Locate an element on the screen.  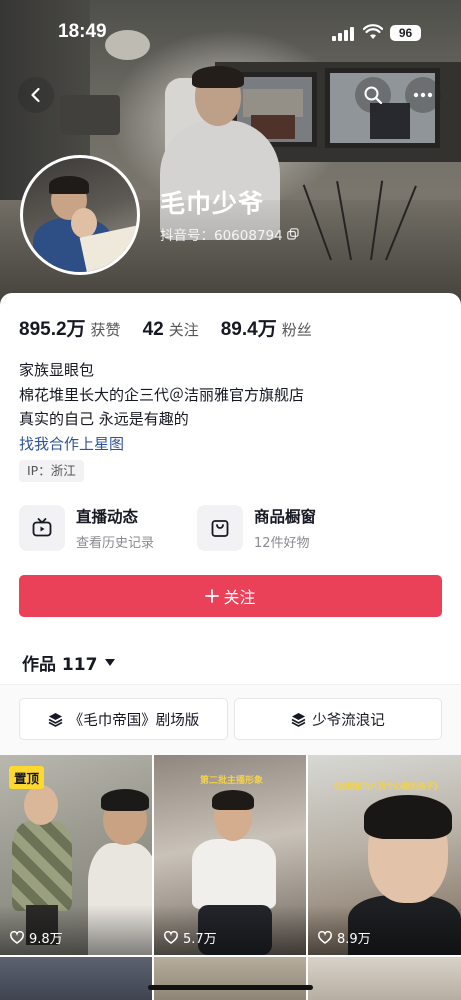
video-caption: 第二批主播形象 is located at coordinates (232, 781).